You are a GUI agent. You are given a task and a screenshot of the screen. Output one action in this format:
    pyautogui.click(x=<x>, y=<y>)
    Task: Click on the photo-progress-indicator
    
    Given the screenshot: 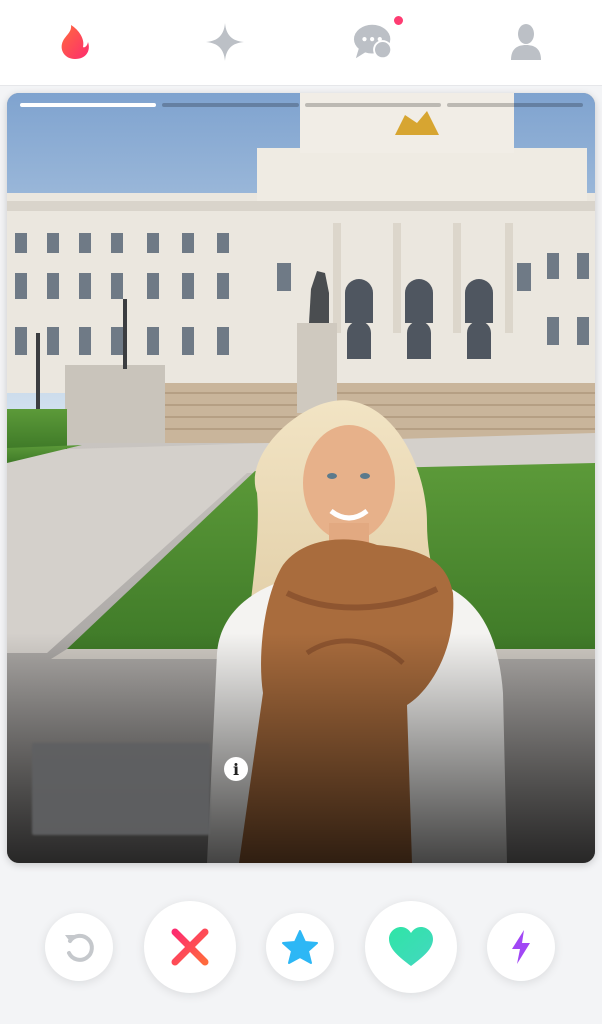 What is the action you would take?
    pyautogui.click(x=301, y=105)
    